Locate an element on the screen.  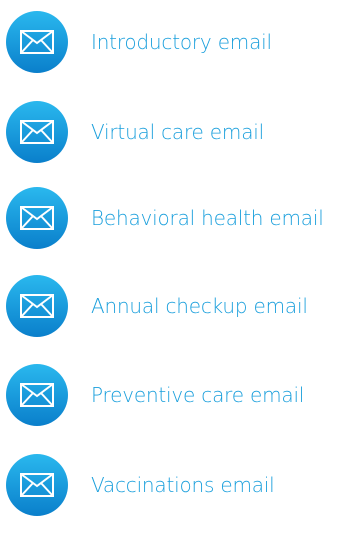
email-link-annual-checkup: Annual checkup email is located at coordinates (157, 306).